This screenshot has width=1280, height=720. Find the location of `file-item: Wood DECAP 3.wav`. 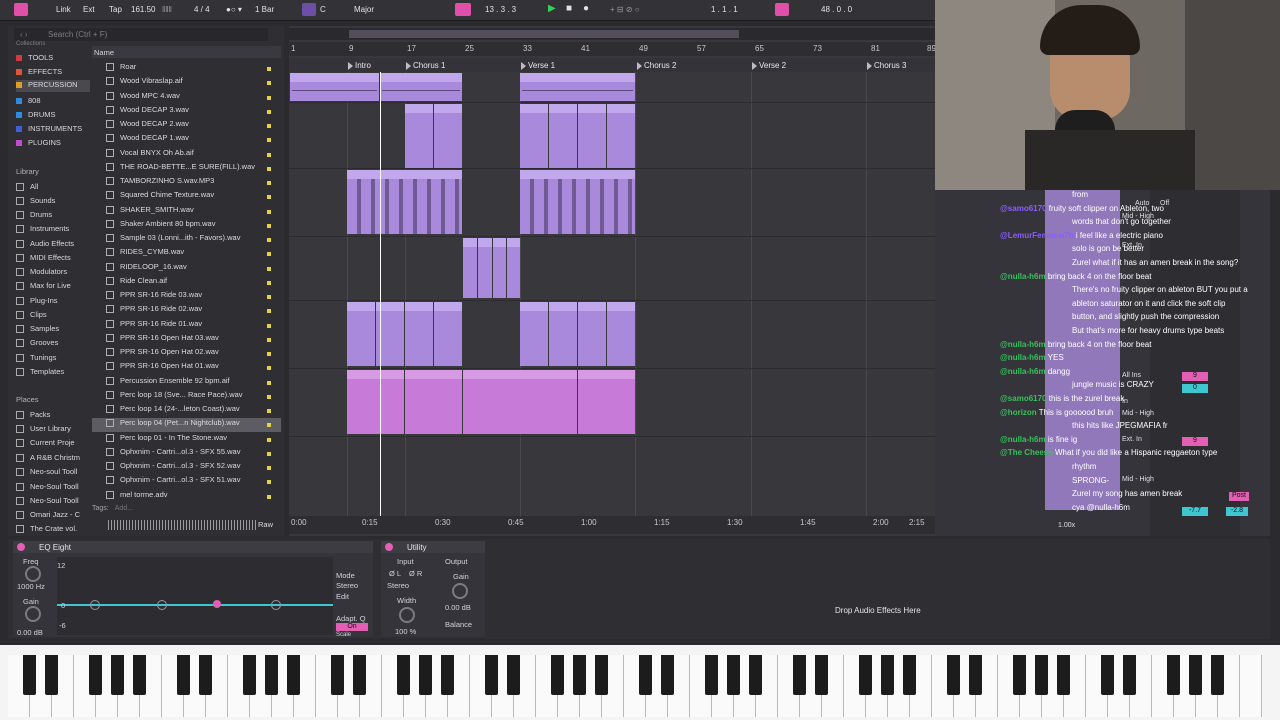

file-item: Wood DECAP 3.wav is located at coordinates (186, 112).